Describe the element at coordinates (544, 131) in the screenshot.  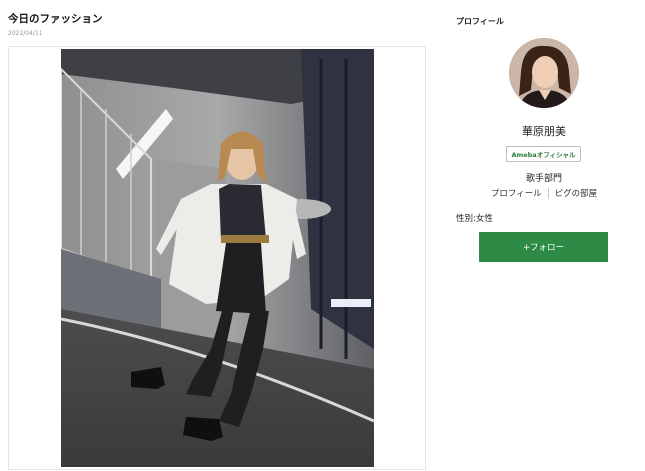
I see `profile-name: 華原朋美` at that location.